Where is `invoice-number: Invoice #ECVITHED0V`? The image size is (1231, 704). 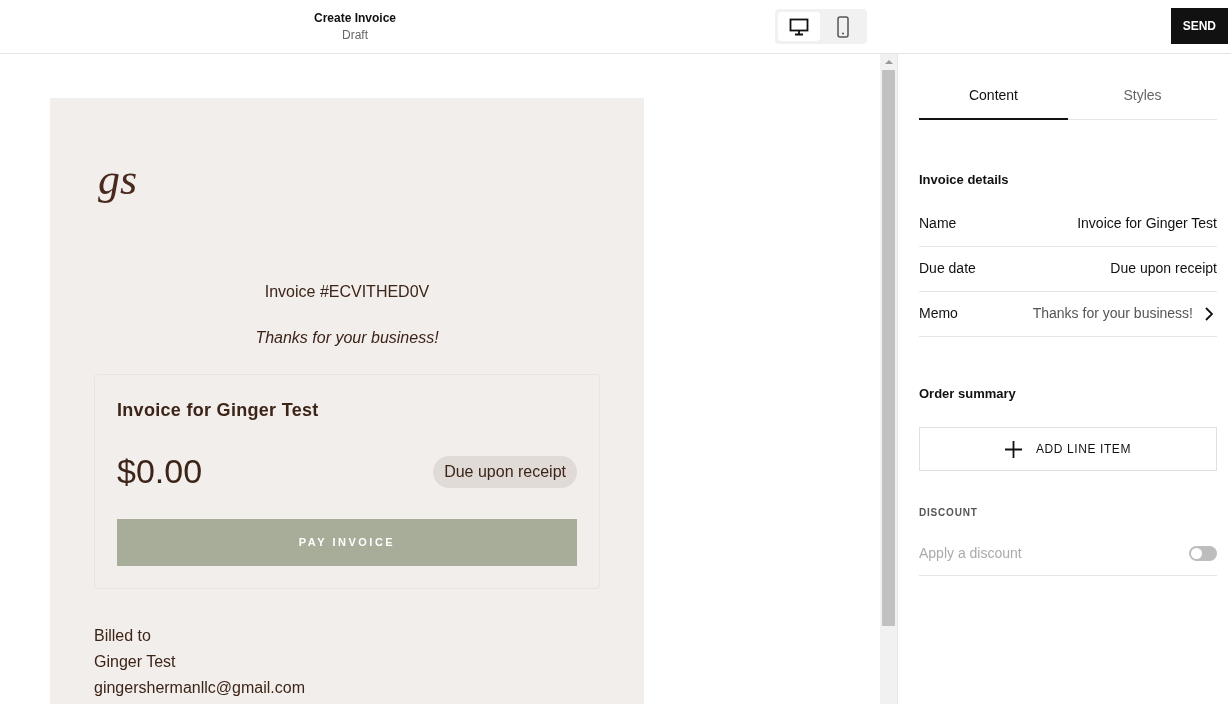 invoice-number: Invoice #ECVITHED0V is located at coordinates (347, 292).